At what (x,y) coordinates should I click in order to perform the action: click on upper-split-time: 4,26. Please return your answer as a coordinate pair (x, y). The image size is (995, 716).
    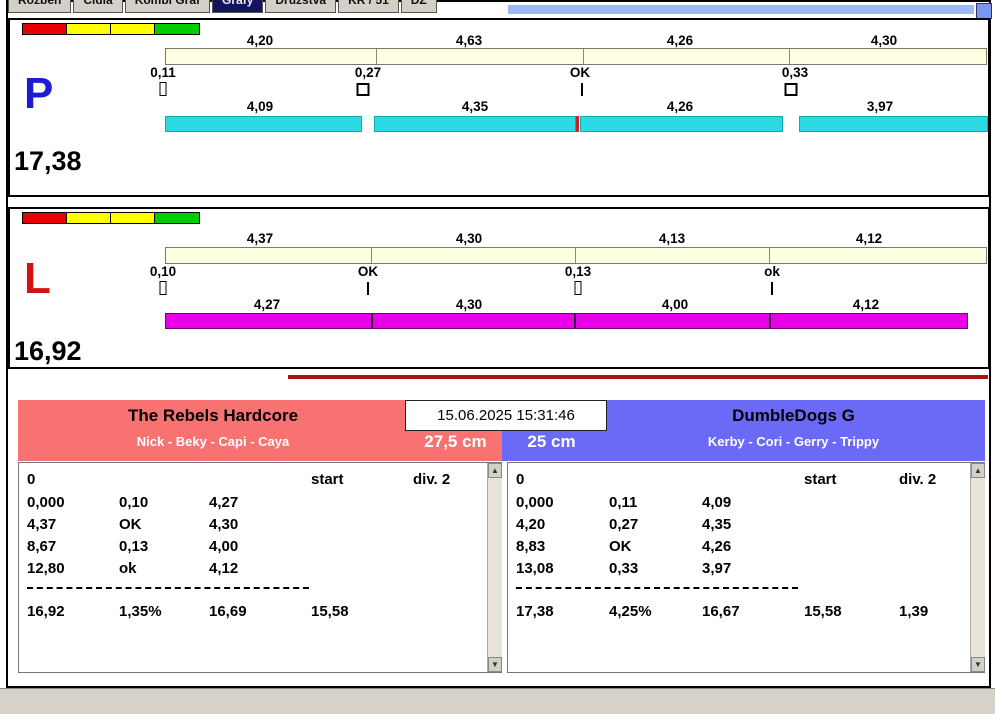
    Looking at the image, I should click on (680, 40).